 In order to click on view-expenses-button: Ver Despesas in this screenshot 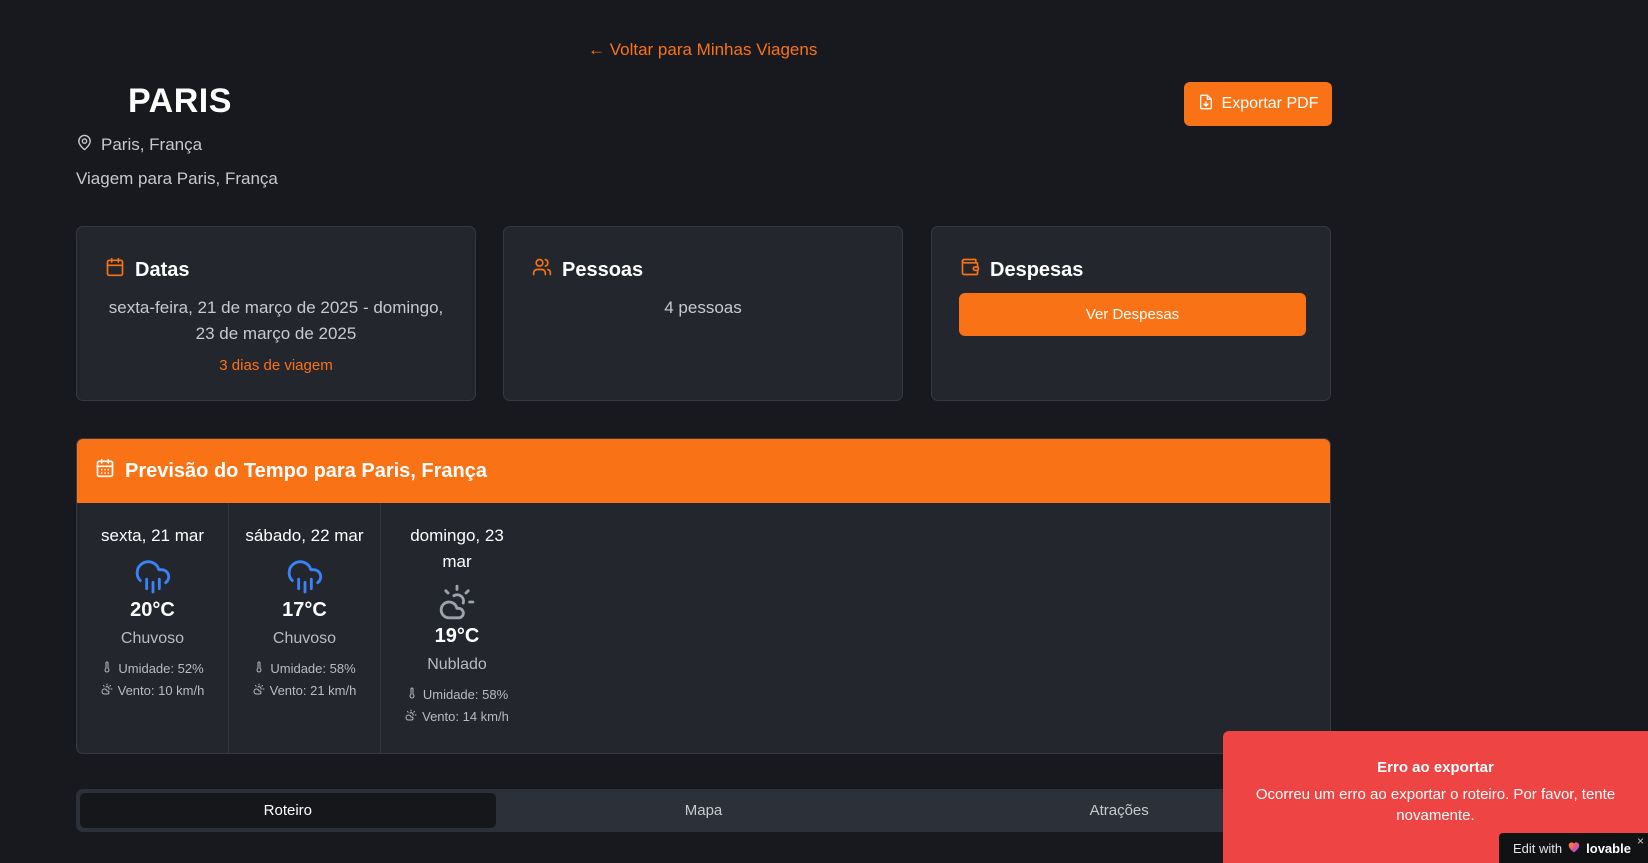, I will do `click(1132, 314)`.